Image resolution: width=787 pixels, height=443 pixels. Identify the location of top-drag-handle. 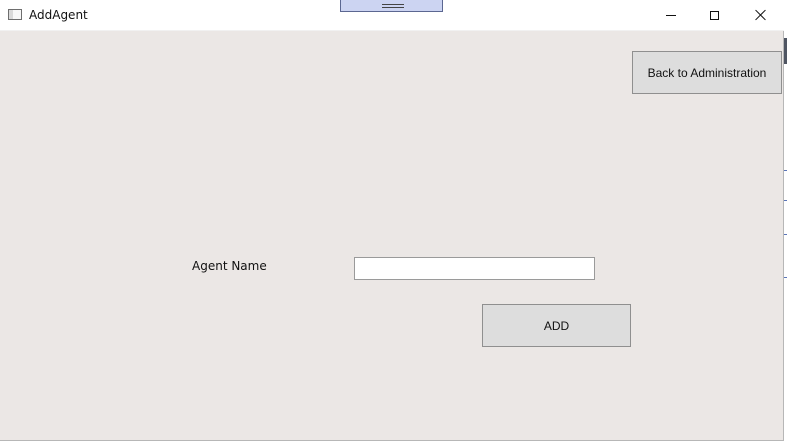
(391, 6).